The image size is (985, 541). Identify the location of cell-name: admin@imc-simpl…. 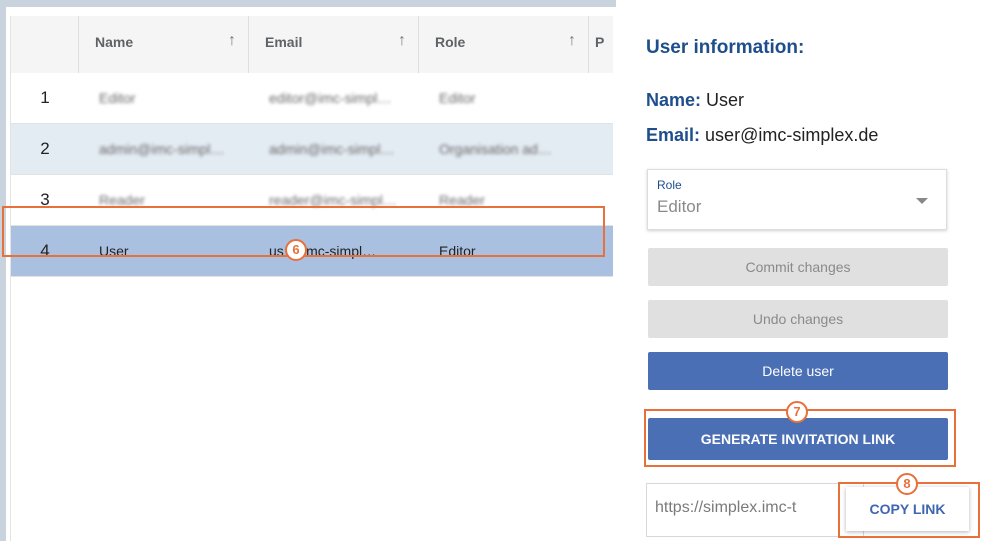
(162, 149).